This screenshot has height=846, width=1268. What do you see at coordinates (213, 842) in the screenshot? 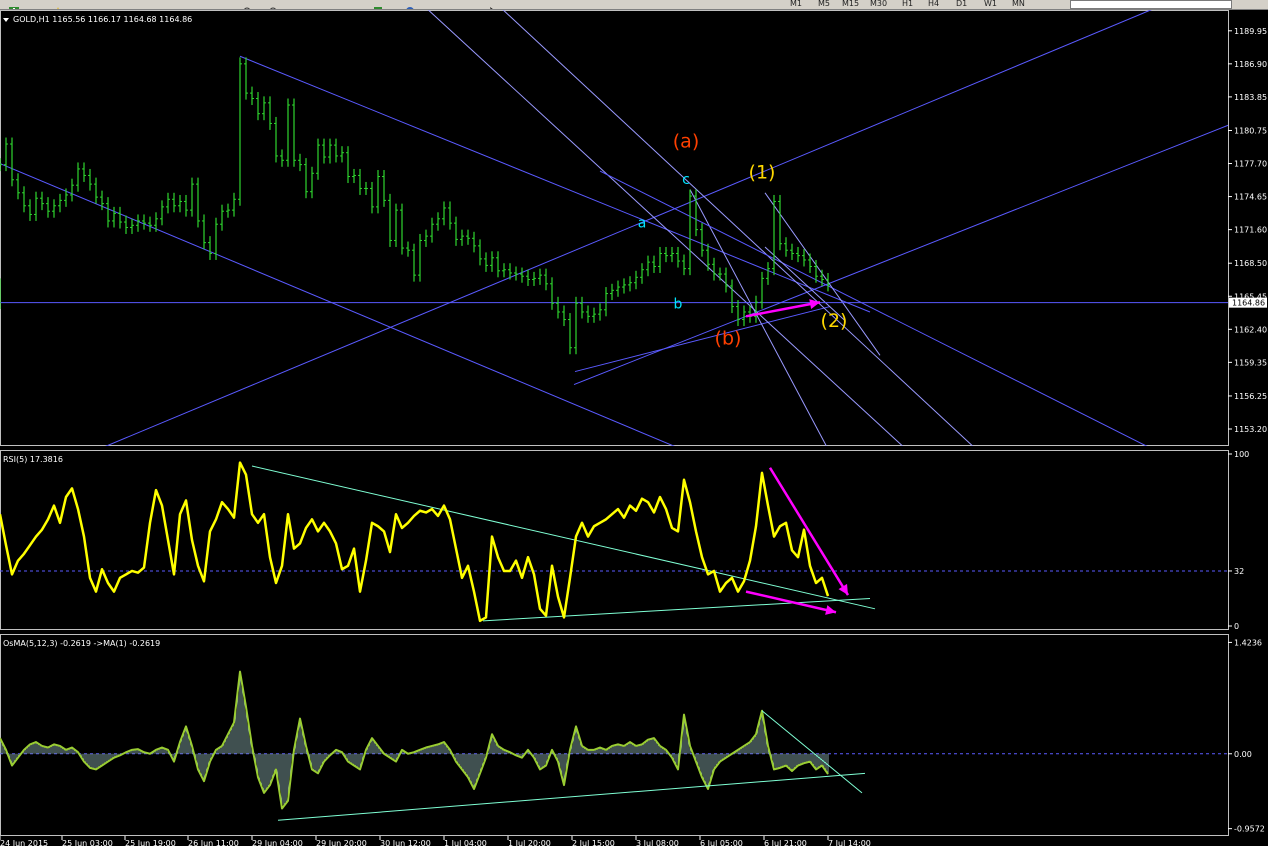
I see `x-tick-label: 26 Jun 11:00` at bounding box center [213, 842].